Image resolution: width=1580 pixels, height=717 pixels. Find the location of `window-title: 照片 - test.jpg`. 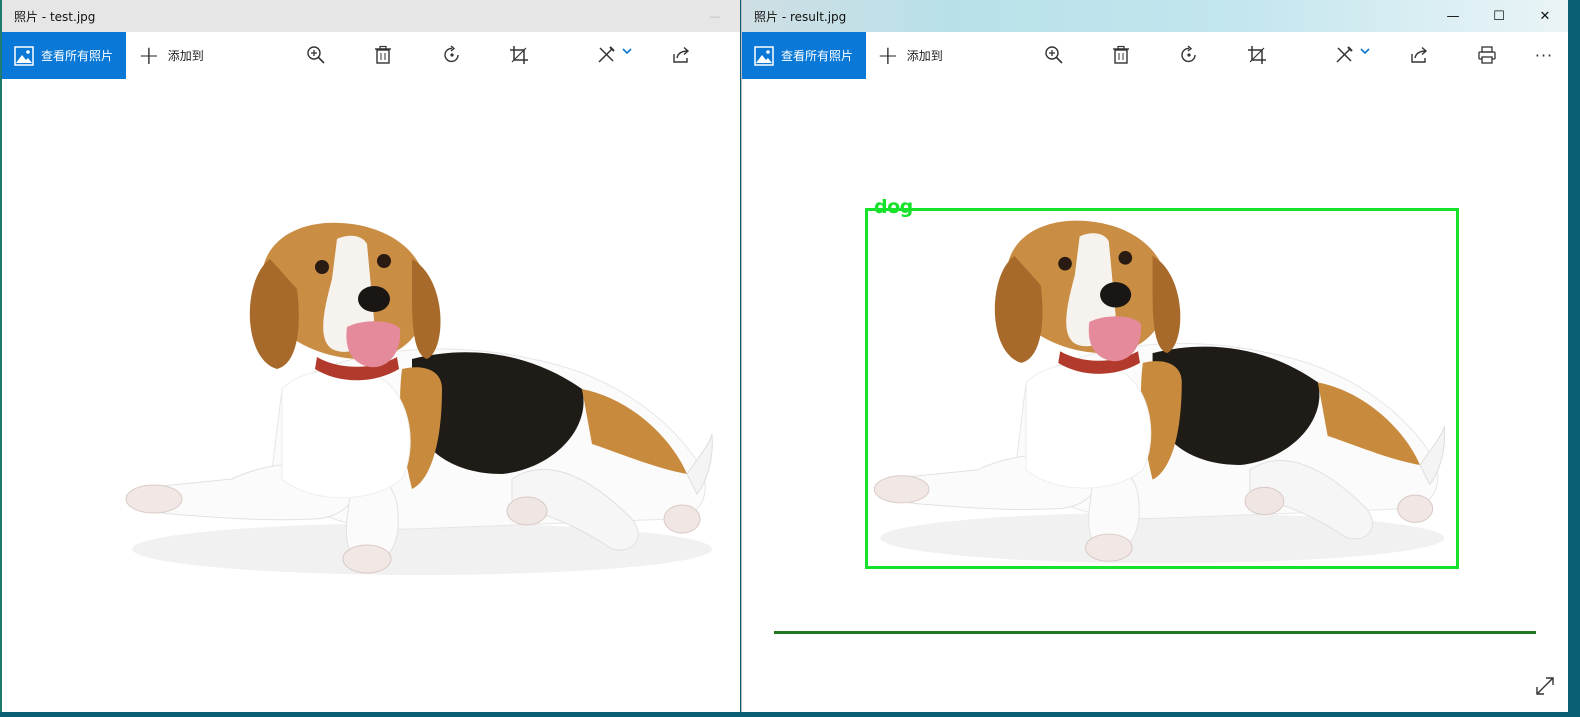

window-title: 照片 - test.jpg is located at coordinates (55, 16).